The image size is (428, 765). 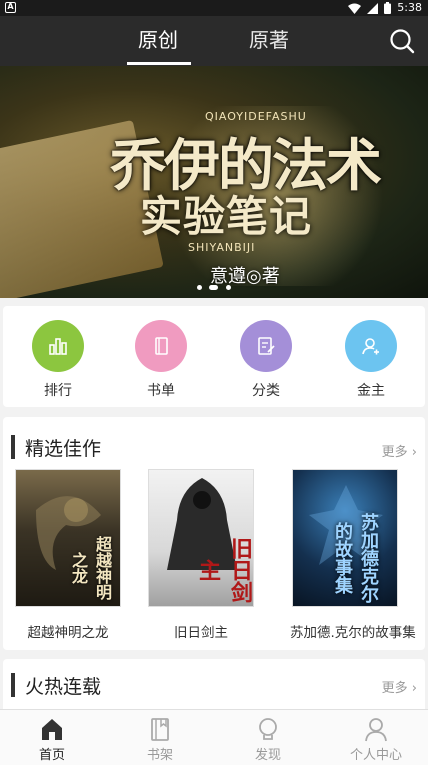 What do you see at coordinates (63, 687) in the screenshot?
I see `hot-title: 火热连载` at bounding box center [63, 687].